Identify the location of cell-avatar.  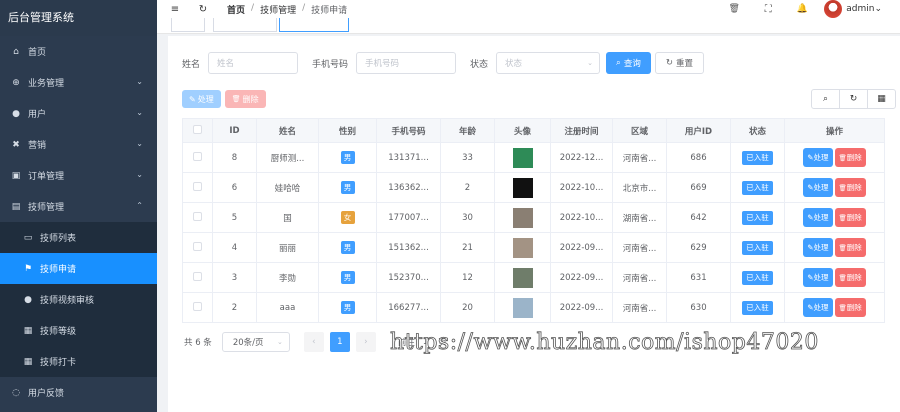
(522, 307).